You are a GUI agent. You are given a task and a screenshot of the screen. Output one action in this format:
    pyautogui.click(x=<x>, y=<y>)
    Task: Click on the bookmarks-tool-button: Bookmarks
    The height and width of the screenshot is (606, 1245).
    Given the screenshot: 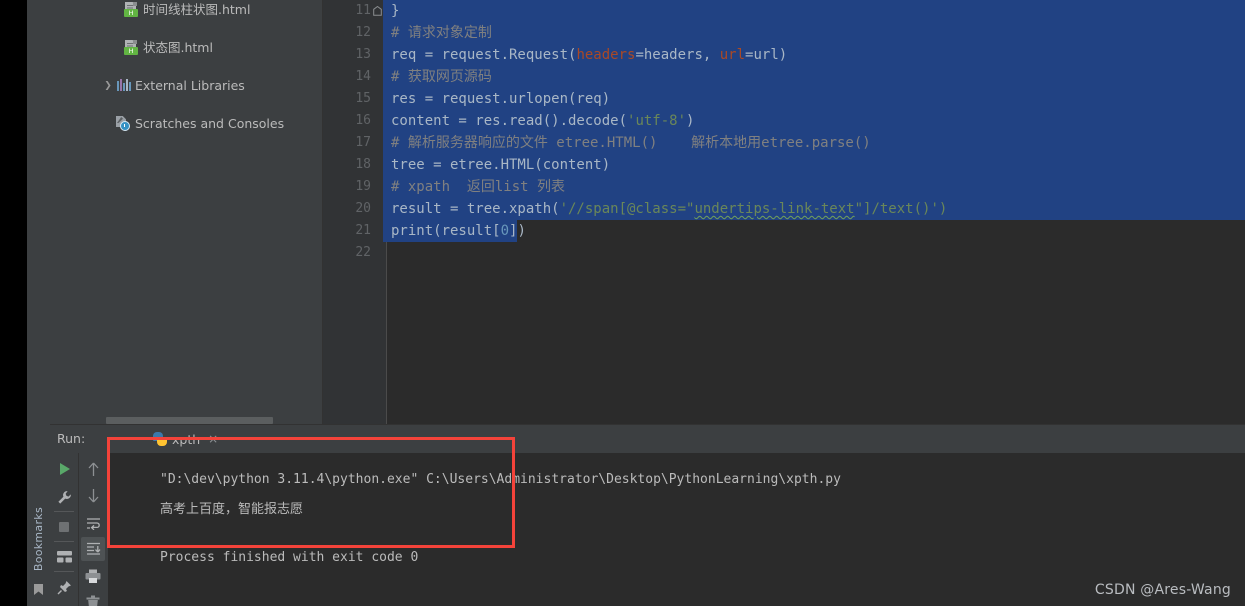 What is the action you would take?
    pyautogui.click(x=38, y=539)
    